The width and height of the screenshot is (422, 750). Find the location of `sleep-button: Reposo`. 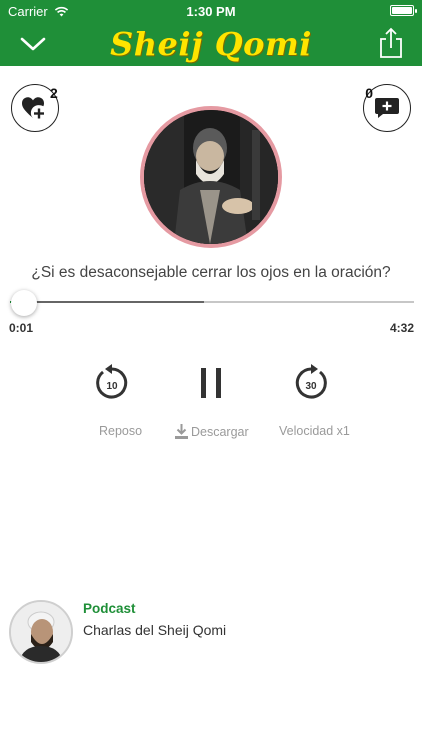

sleep-button: Reposo is located at coordinates (120, 431).